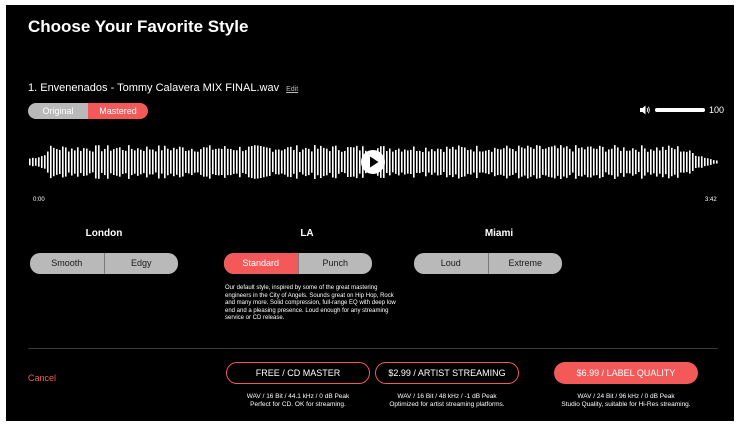 The height and width of the screenshot is (425, 753). What do you see at coordinates (42, 378) in the screenshot?
I see `cancel-link: Cancel` at bounding box center [42, 378].